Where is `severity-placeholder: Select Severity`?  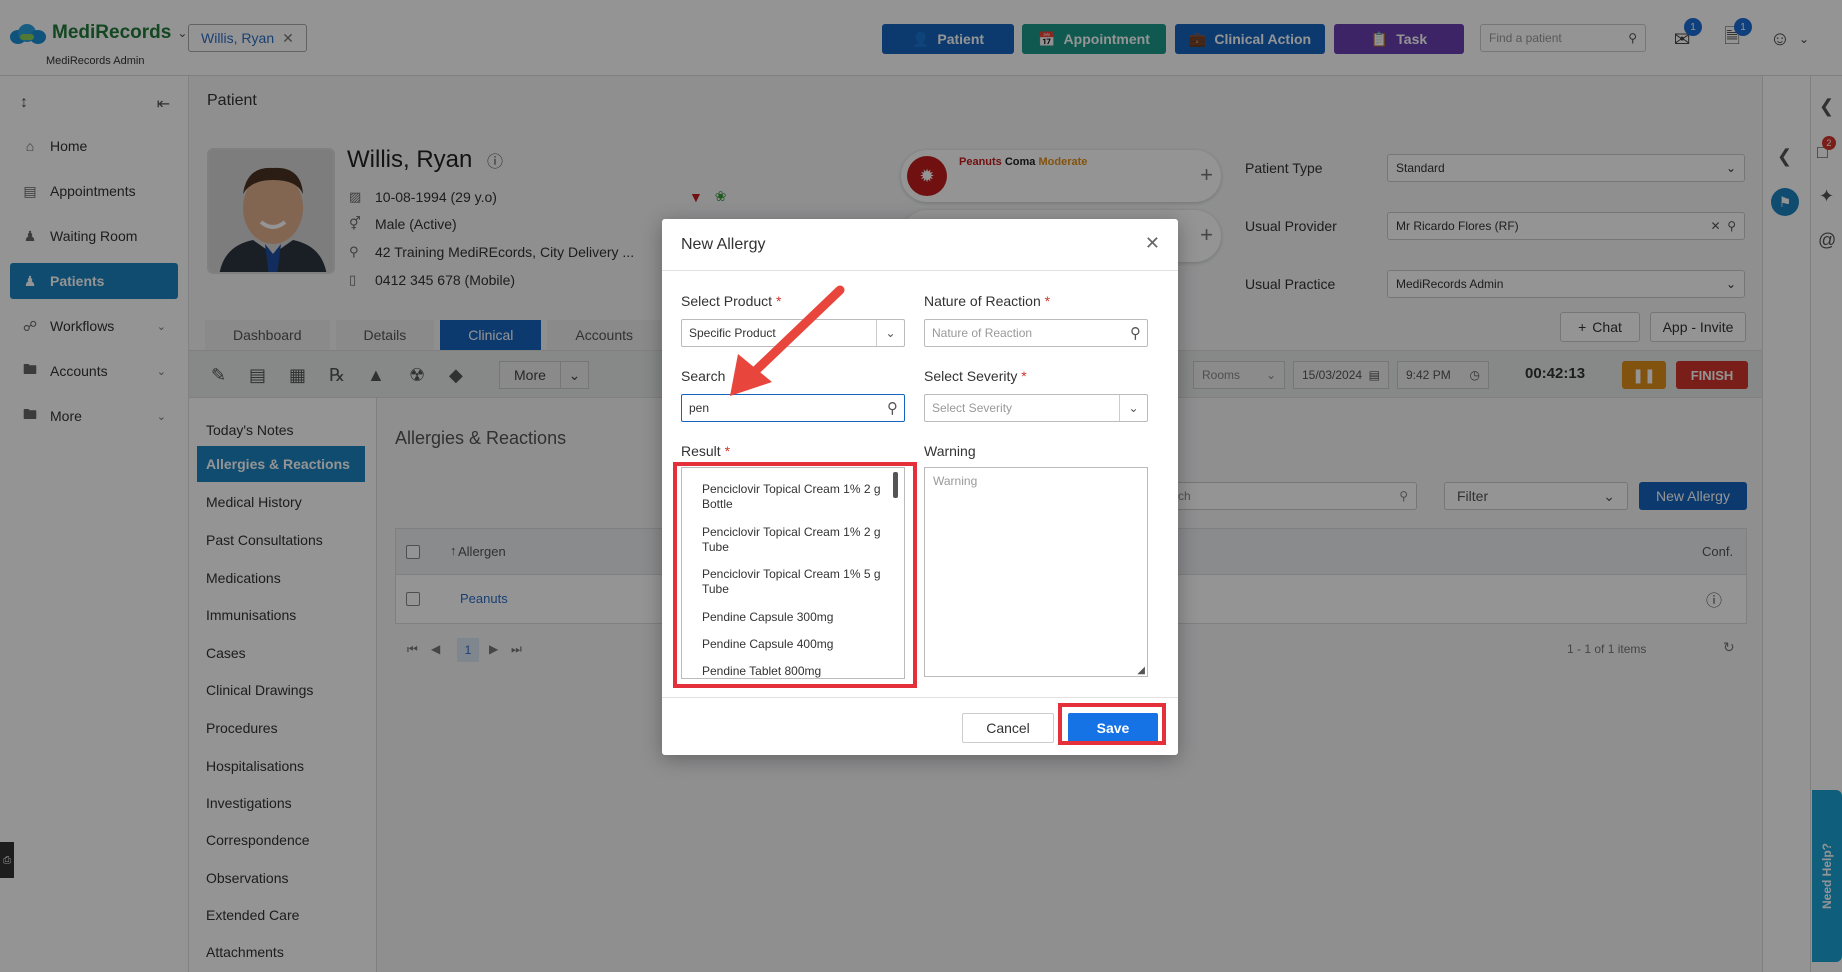
severity-placeholder: Select Severity is located at coordinates (972, 408).